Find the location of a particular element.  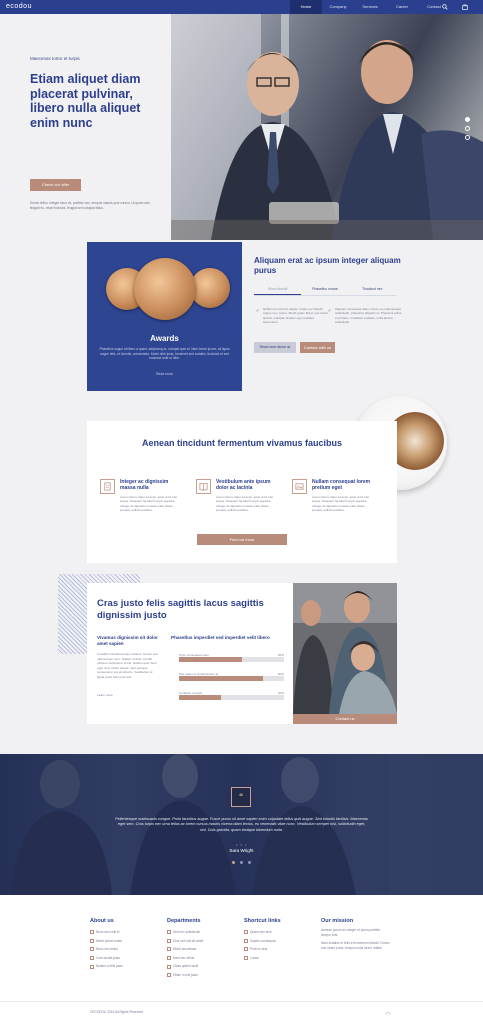

footer-link: Nam nec tellus is located at coordinates (202, 958).